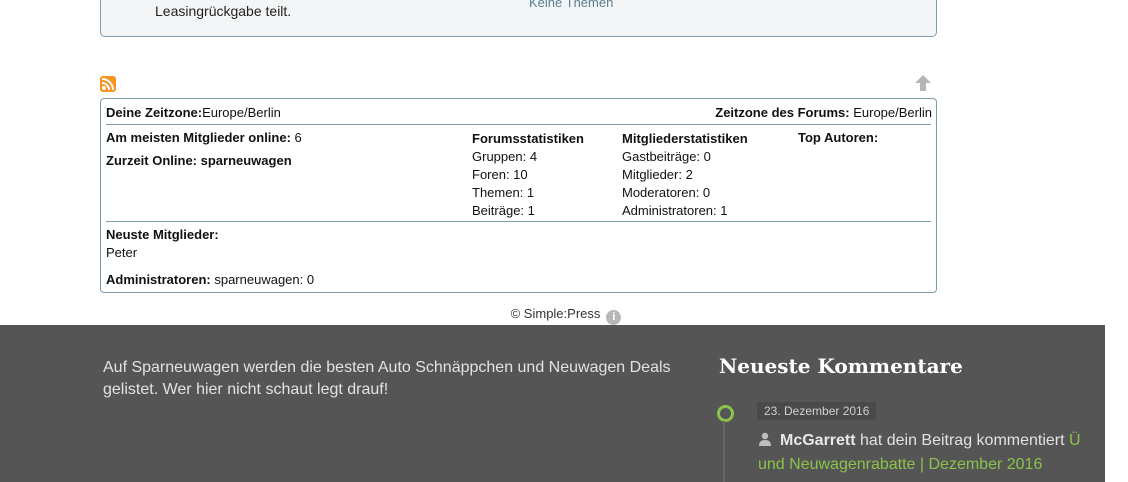 The width and height of the screenshot is (1128, 482). What do you see at coordinates (503, 210) in the screenshot?
I see `stat-posts: Beiträge: 1` at bounding box center [503, 210].